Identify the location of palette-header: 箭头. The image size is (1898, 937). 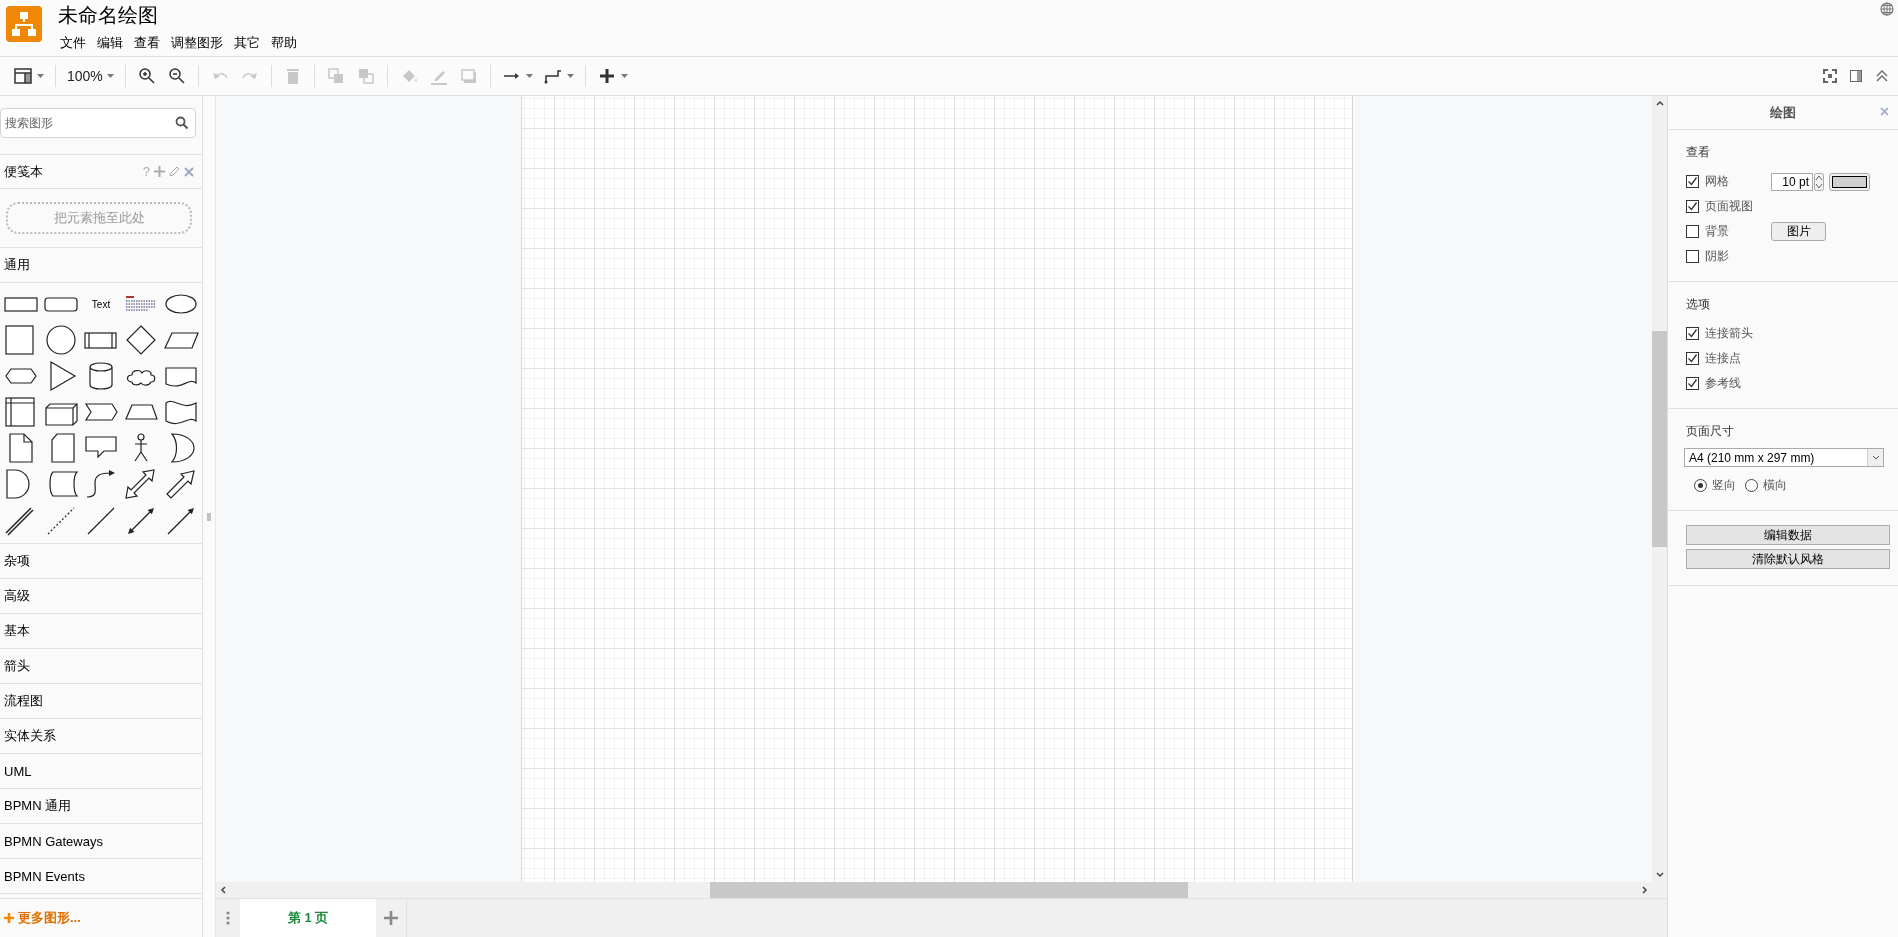
(101, 665).